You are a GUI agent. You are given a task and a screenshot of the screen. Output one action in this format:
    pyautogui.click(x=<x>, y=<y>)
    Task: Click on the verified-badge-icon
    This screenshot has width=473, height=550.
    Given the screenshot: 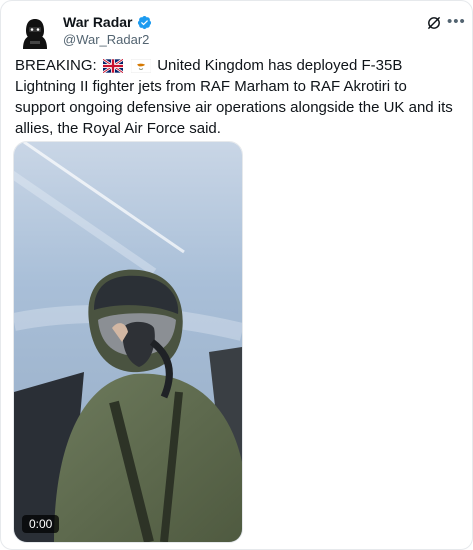 What is the action you would take?
    pyautogui.click(x=144, y=22)
    